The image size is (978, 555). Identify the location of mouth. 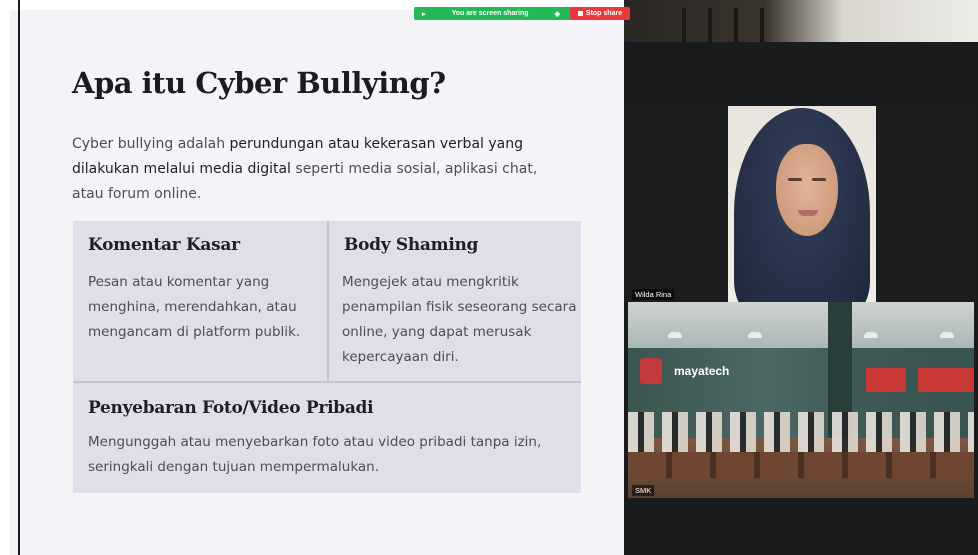
(808, 213).